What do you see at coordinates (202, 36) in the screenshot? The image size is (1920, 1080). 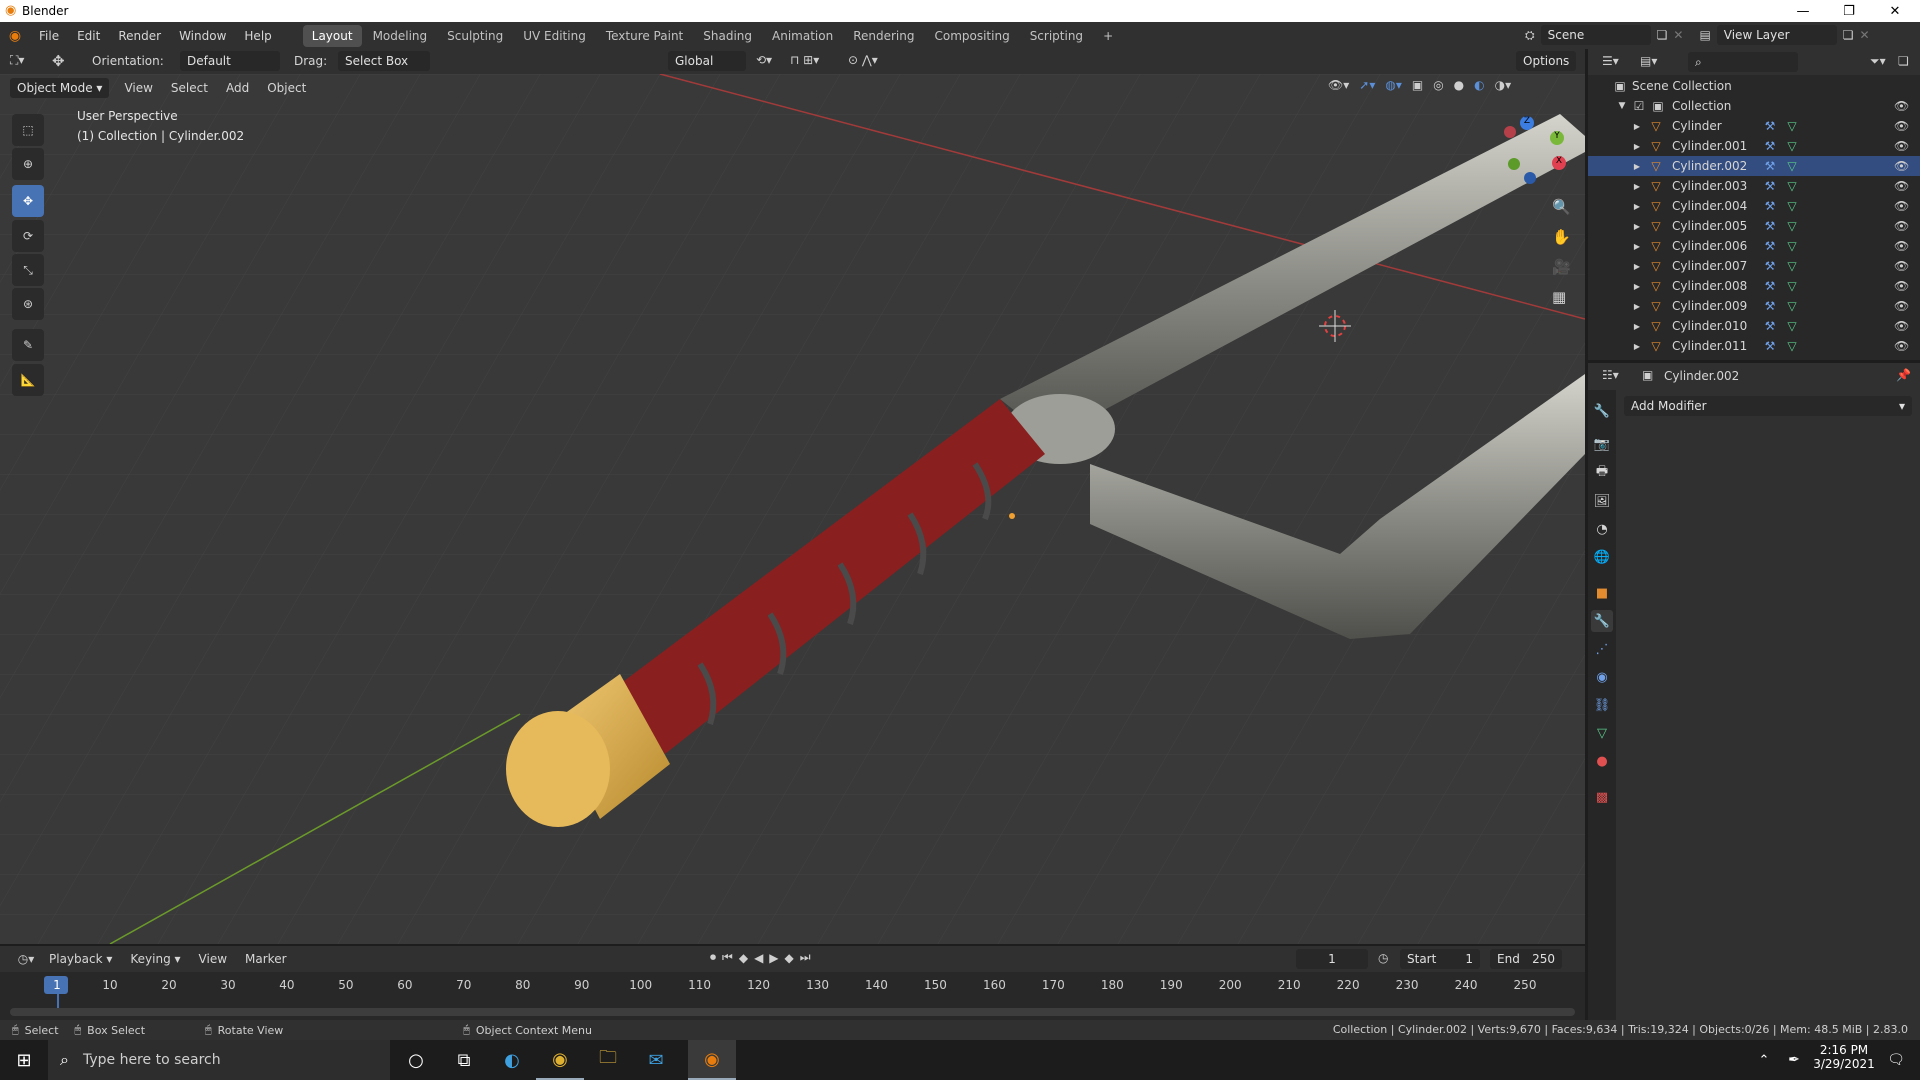 I see `menu-window: Window` at bounding box center [202, 36].